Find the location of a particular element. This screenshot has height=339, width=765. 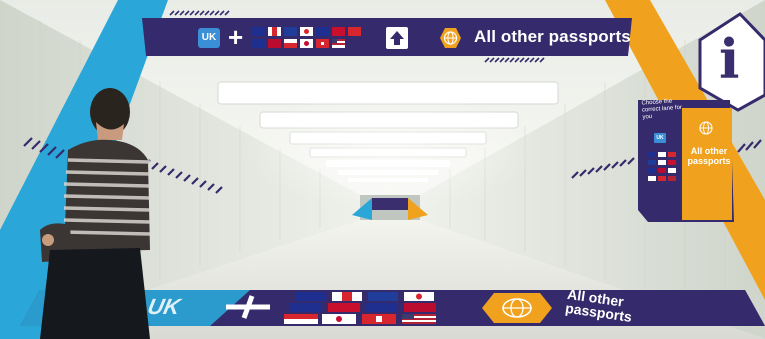

top-uk-badge: UK is located at coordinates (209, 38).